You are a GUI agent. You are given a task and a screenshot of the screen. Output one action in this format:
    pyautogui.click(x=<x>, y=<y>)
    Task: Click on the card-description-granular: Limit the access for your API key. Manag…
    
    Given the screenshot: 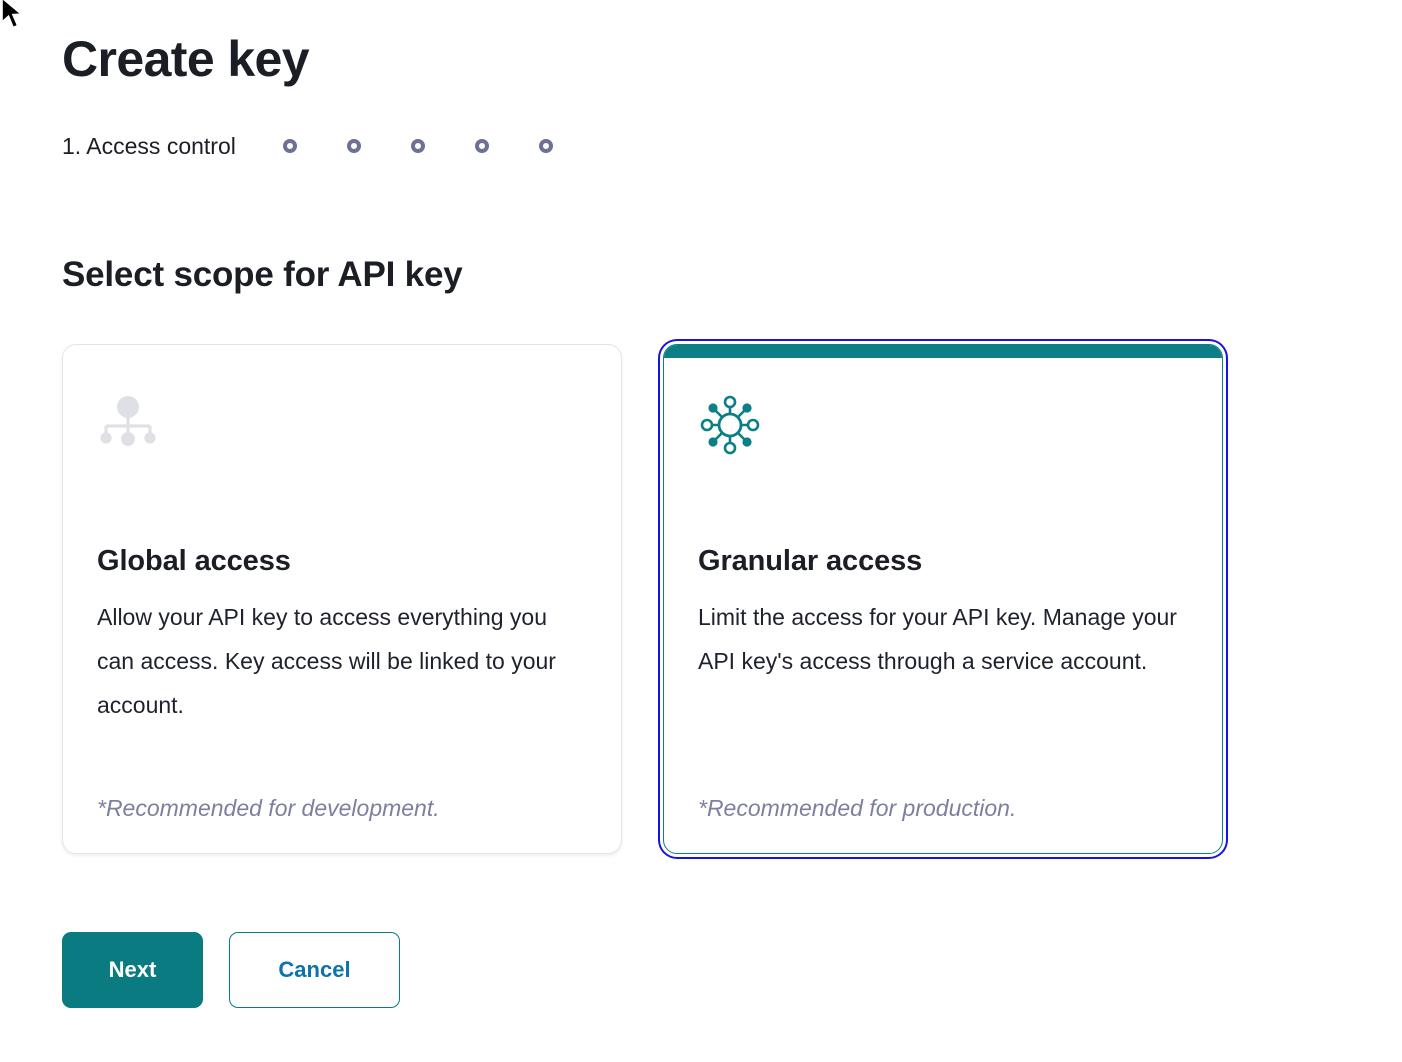 What is the action you would take?
    pyautogui.click(x=937, y=639)
    